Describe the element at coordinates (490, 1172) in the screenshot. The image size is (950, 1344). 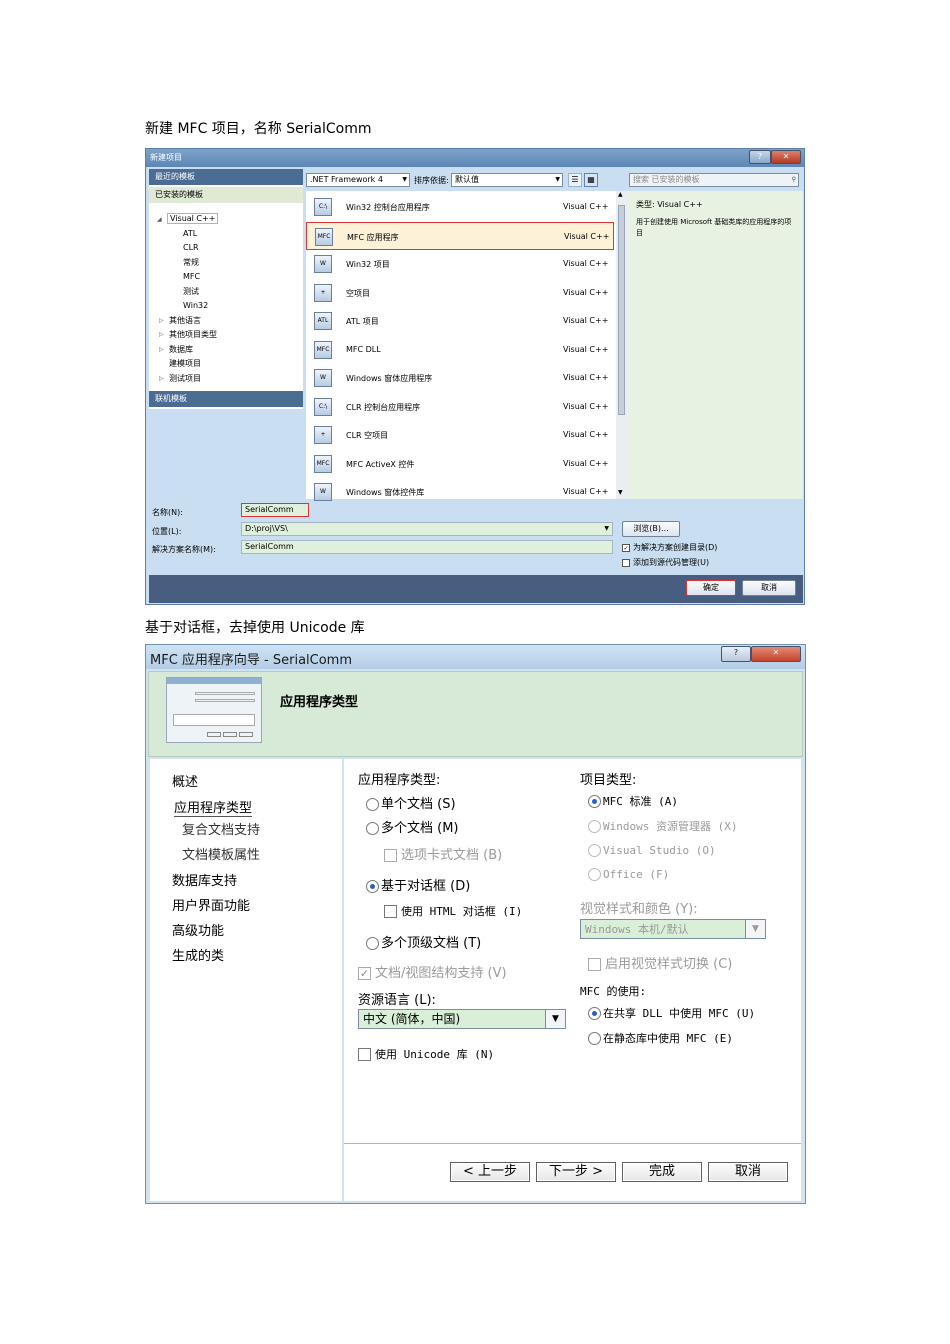
I see `previous-button: < 上一步` at that location.